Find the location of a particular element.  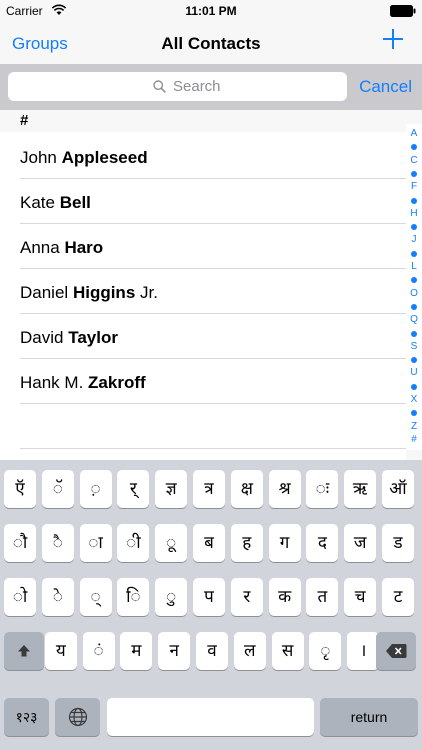

key: ह is located at coordinates (246, 543).